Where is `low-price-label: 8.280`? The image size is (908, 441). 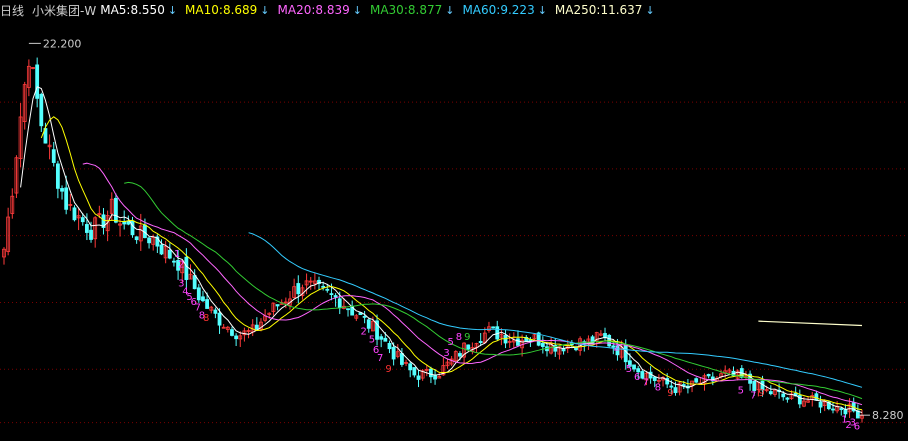
low-price-label: 8.280 is located at coordinates (888, 415).